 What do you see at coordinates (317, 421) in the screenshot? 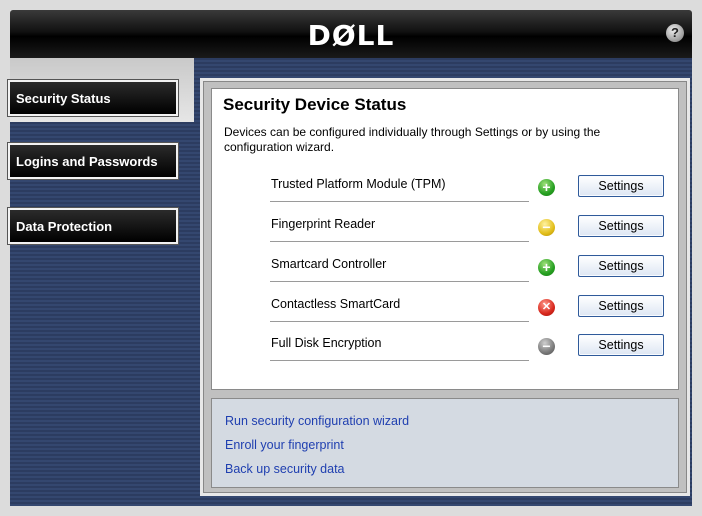
I see `link-run-wizard: Run security configuration wizard` at bounding box center [317, 421].